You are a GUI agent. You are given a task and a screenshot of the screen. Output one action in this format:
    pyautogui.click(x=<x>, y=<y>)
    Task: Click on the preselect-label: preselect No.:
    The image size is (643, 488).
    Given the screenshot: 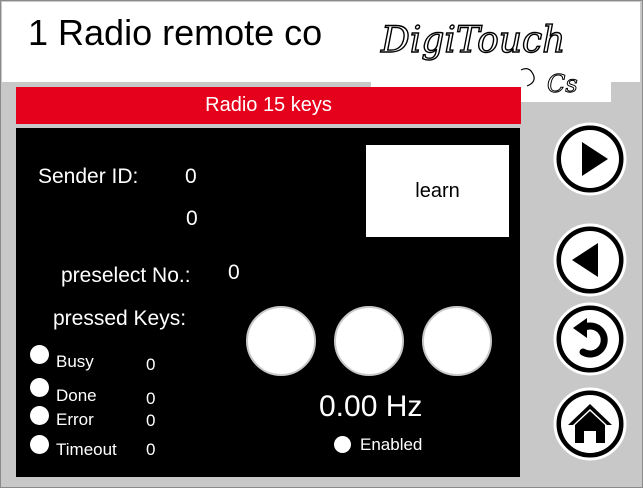 What is the action you would take?
    pyautogui.click(x=126, y=275)
    